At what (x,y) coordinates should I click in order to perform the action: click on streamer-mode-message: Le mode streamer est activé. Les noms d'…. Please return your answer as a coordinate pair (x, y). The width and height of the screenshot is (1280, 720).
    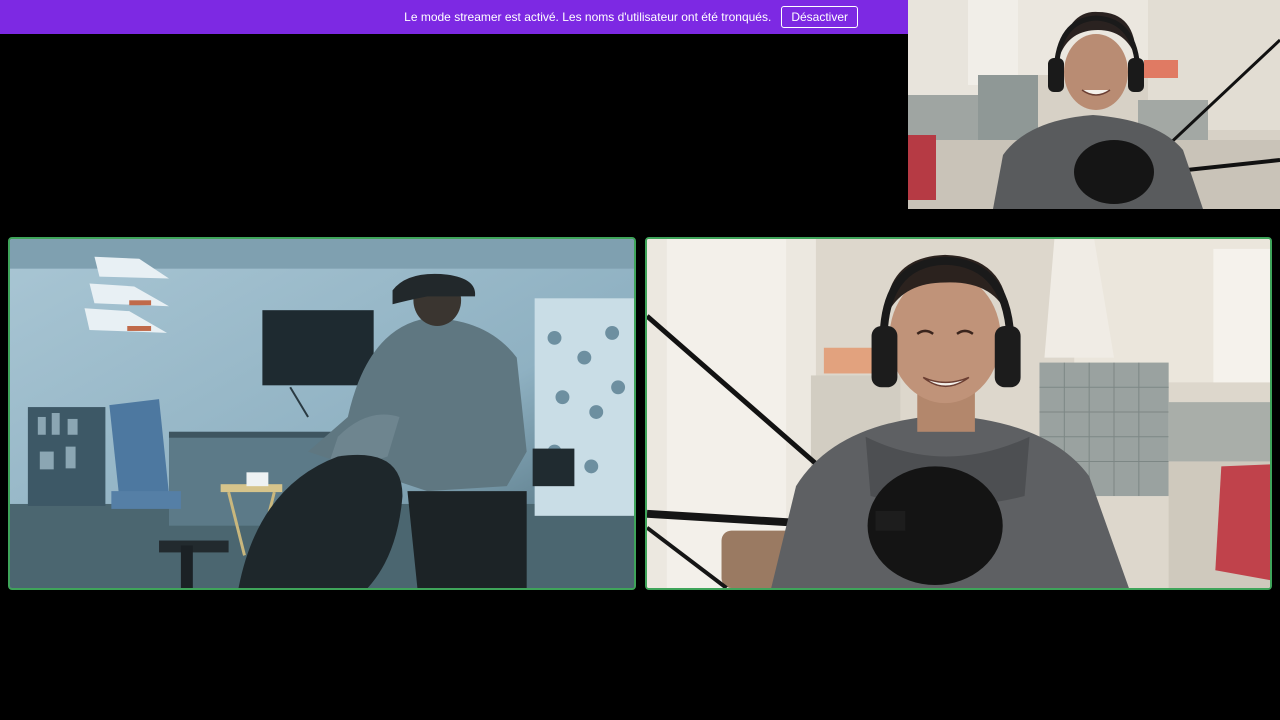
    Looking at the image, I should click on (588, 17).